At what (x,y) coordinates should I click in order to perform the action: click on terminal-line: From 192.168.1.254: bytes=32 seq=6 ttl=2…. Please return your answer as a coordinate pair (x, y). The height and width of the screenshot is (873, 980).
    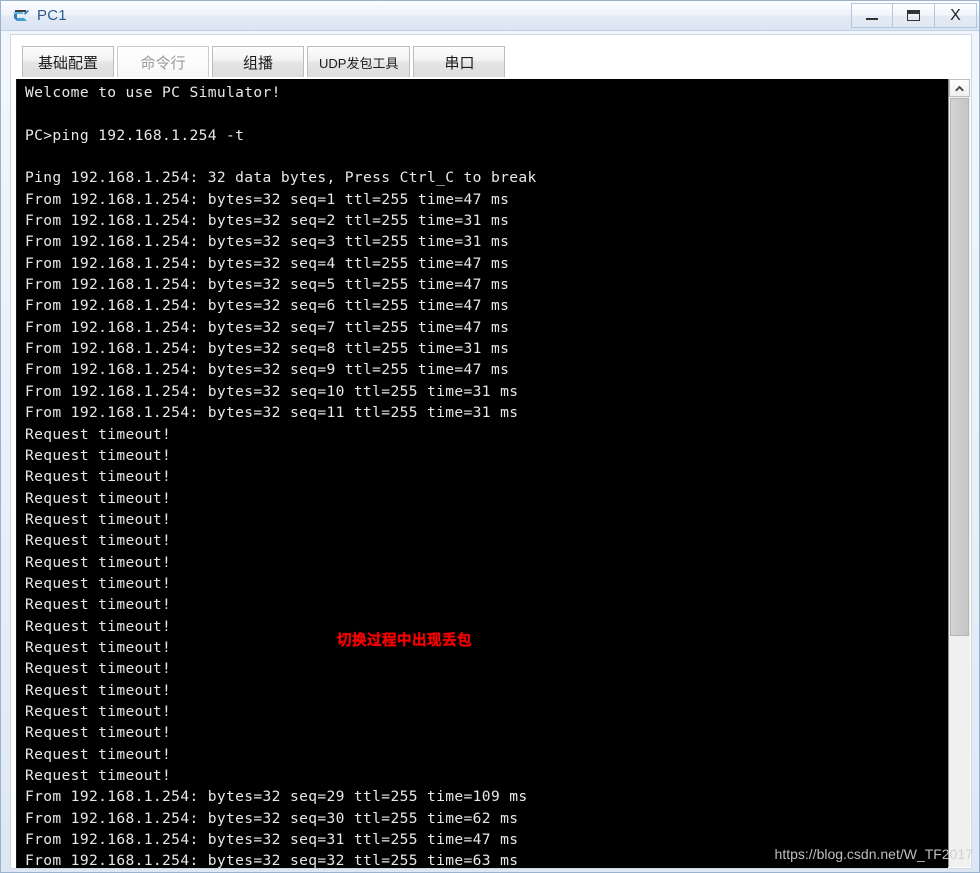
    Looking at the image, I should click on (267, 306).